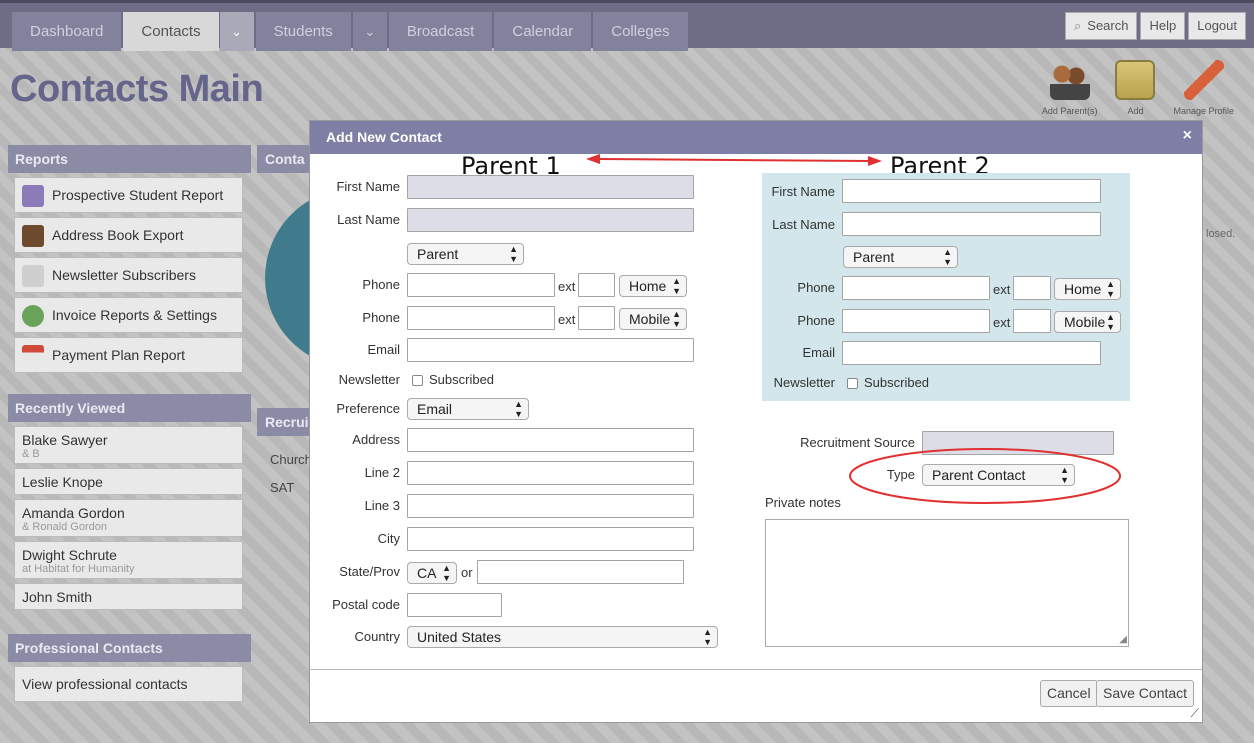 The image size is (1254, 743). What do you see at coordinates (550, 187) in the screenshot?
I see `parent1-first-name-input` at bounding box center [550, 187].